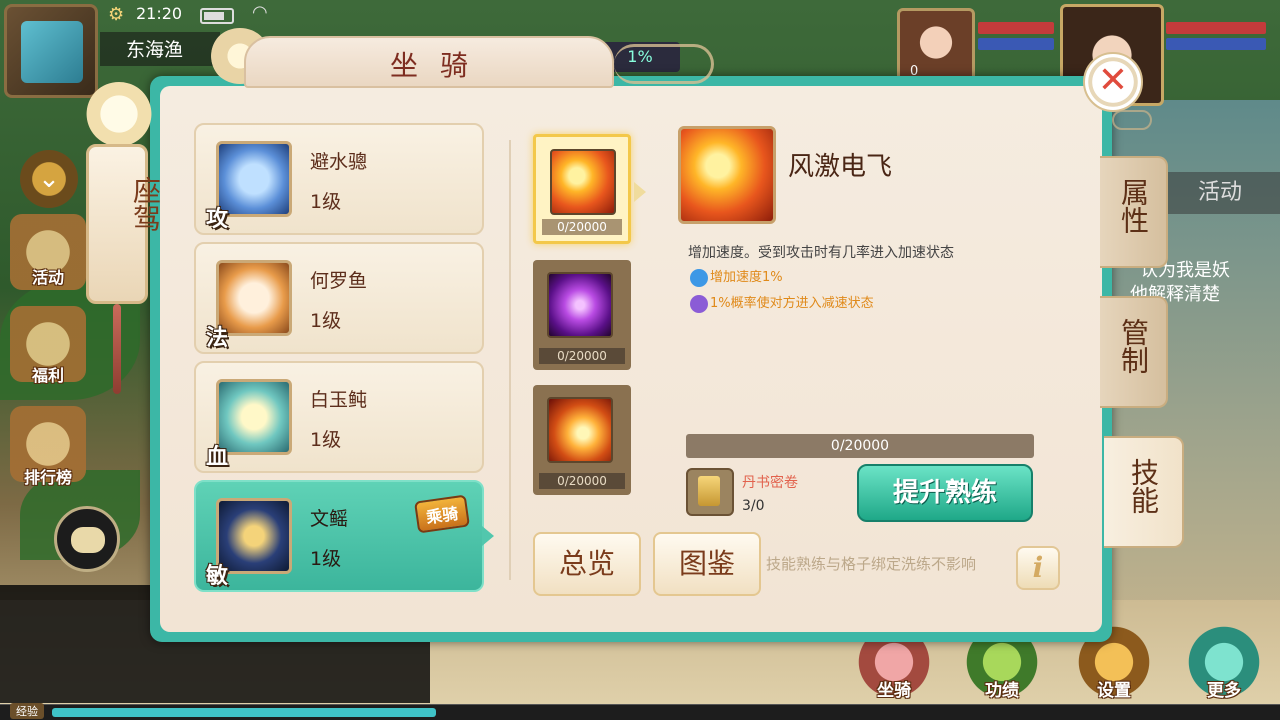 Image resolution: width=1280 pixels, height=720 pixels. I want to click on player-bars, so click(1216, 38).